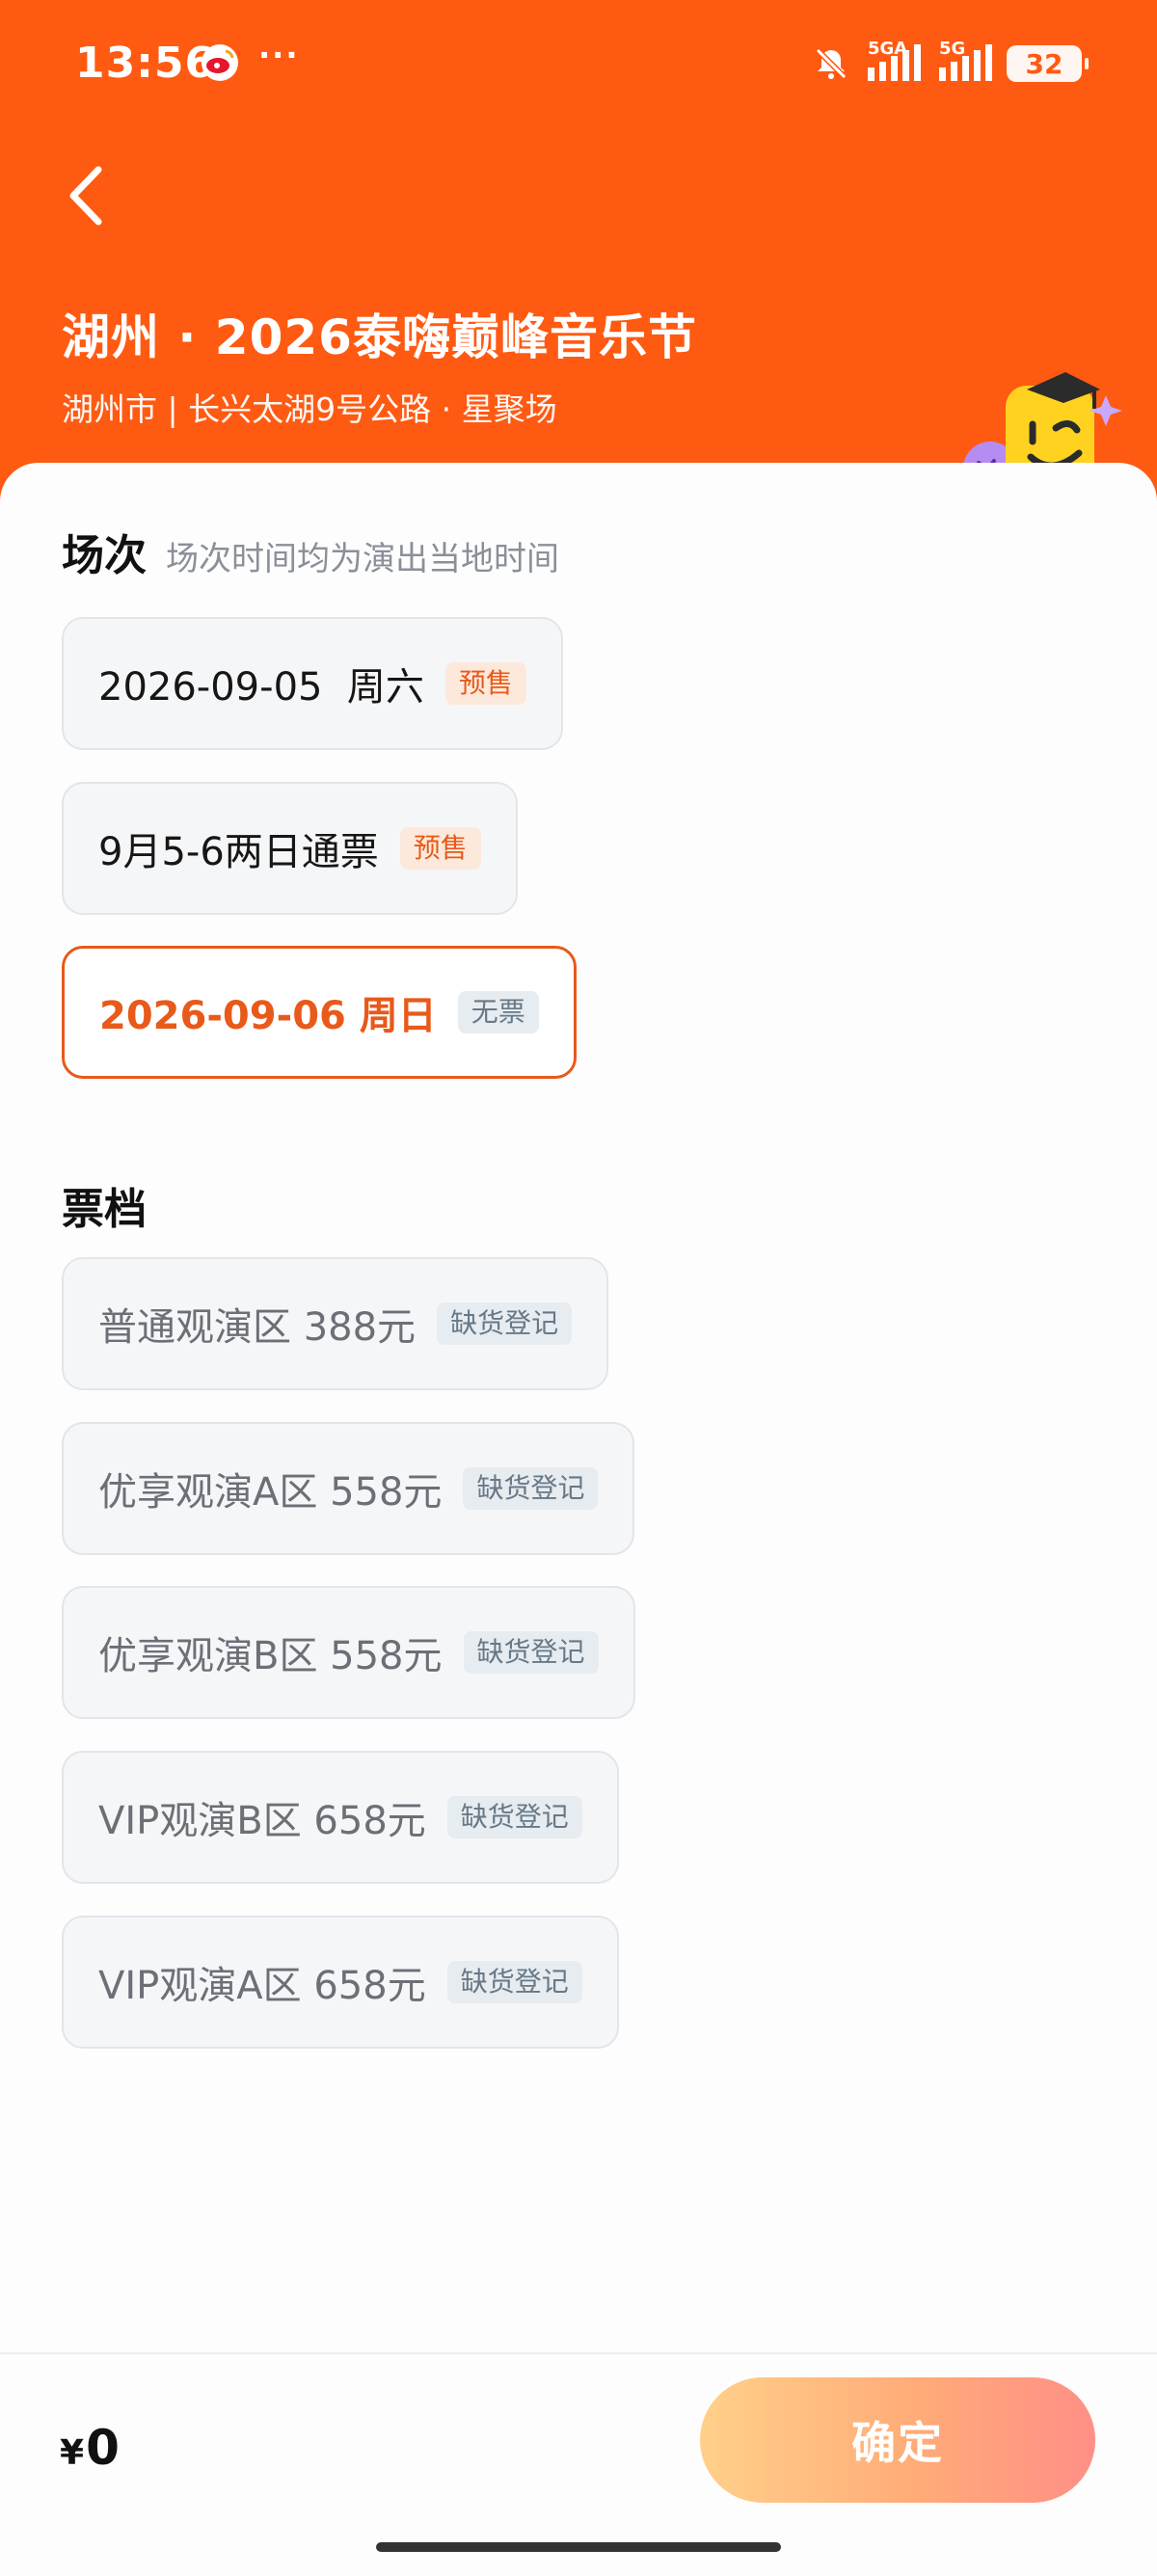  What do you see at coordinates (897, 2440) in the screenshot?
I see `confirm-button: 确定` at bounding box center [897, 2440].